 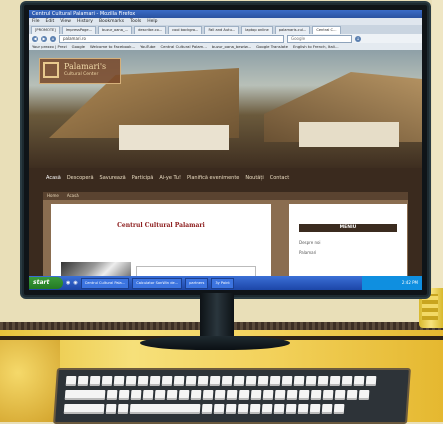 What do you see at coordinates (81, 74) in the screenshot?
I see `logo-subtitle: Cultural Center` at bounding box center [81, 74].